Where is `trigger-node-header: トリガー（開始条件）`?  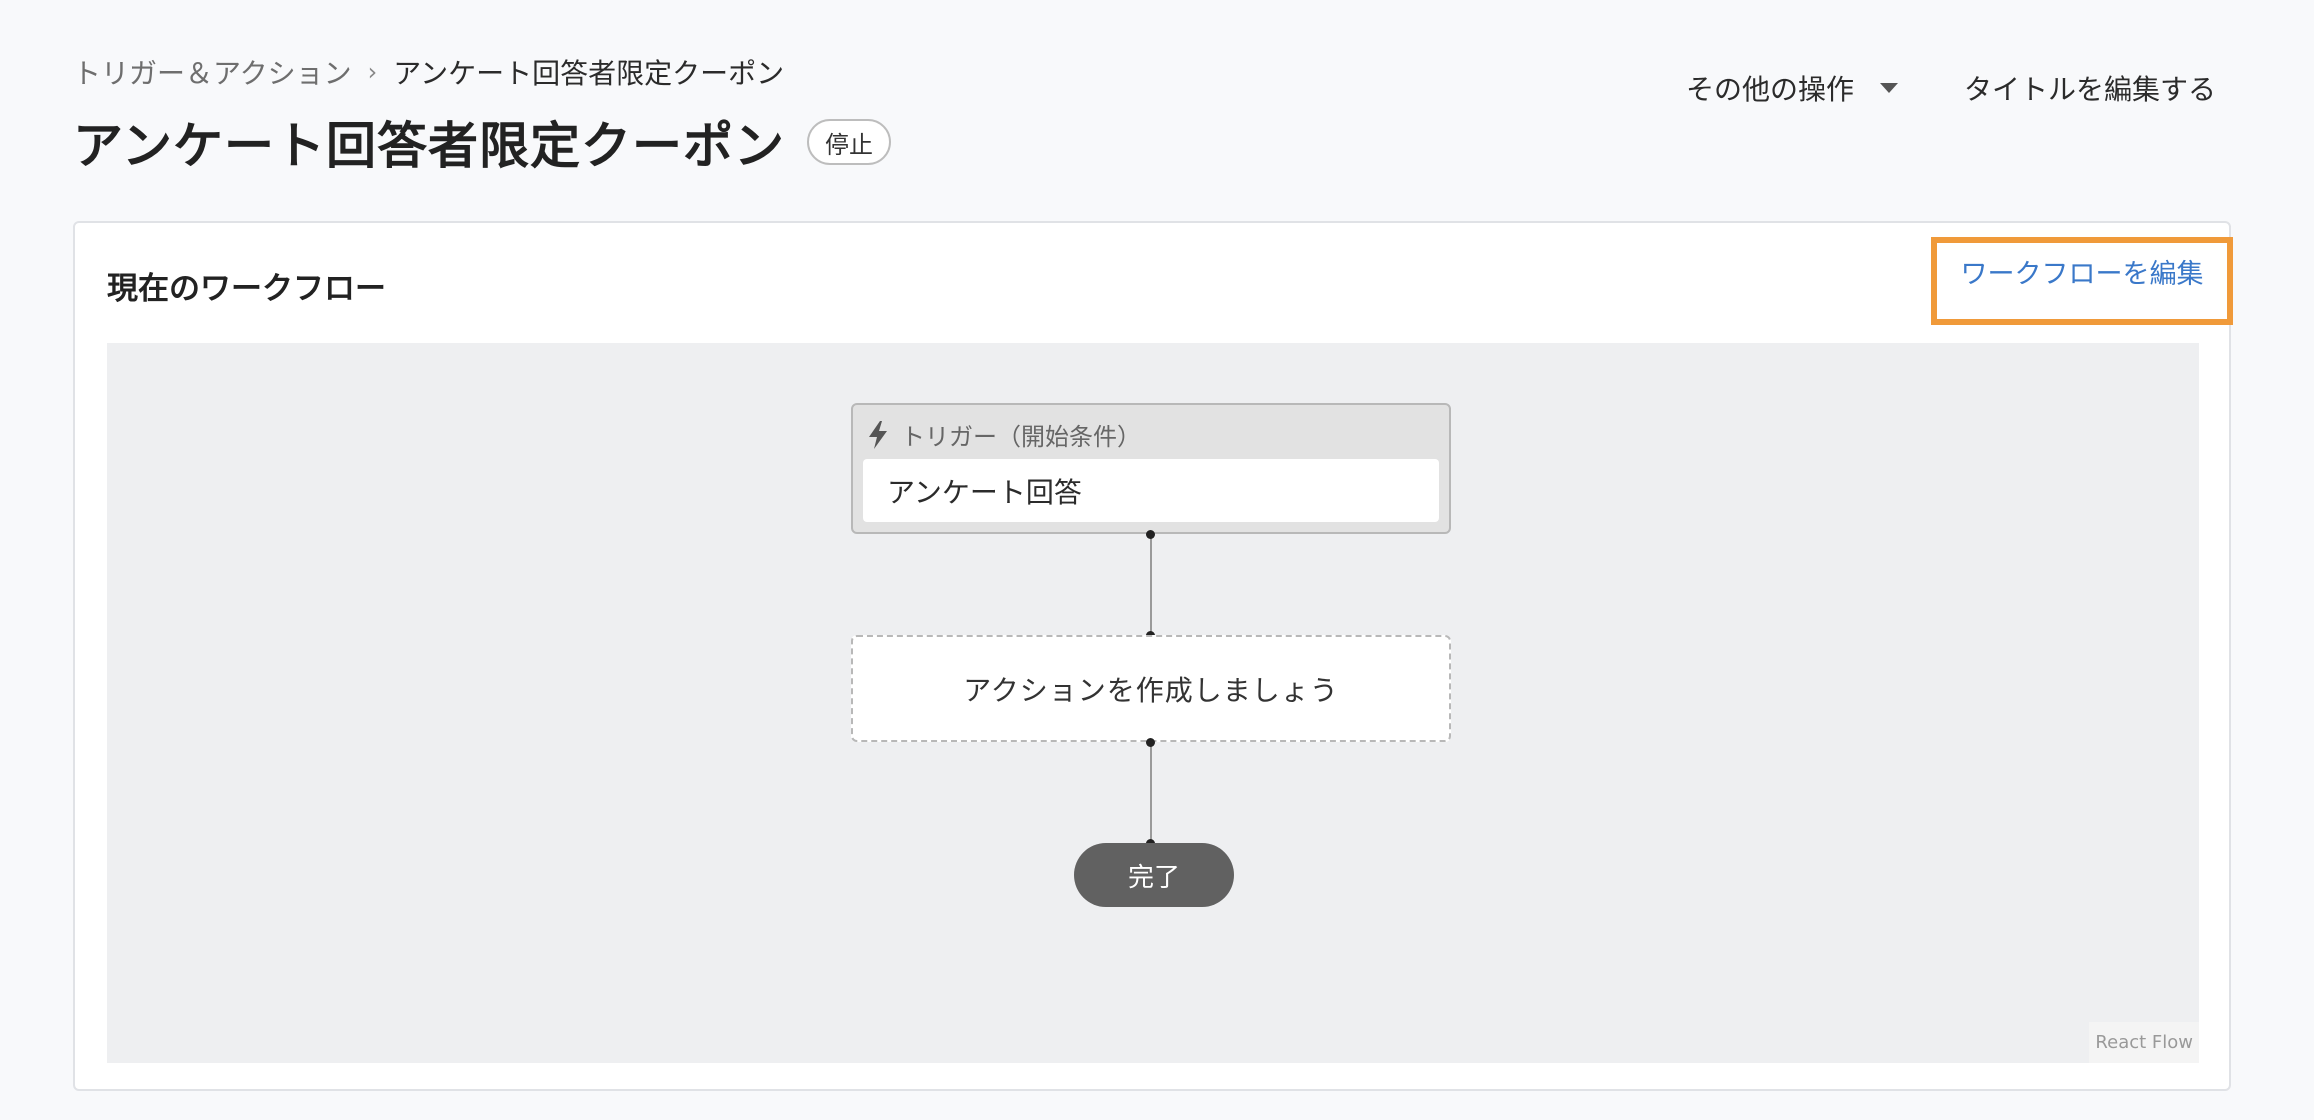
trigger-node-header: トリガー（開始条件） is located at coordinates (1004, 434).